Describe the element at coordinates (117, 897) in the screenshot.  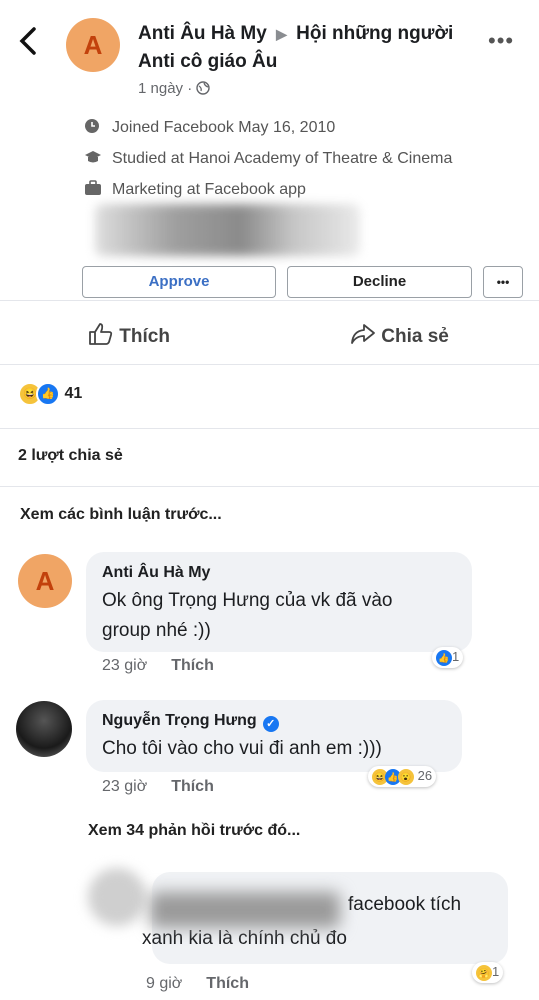
I see `blurred-avatar` at that location.